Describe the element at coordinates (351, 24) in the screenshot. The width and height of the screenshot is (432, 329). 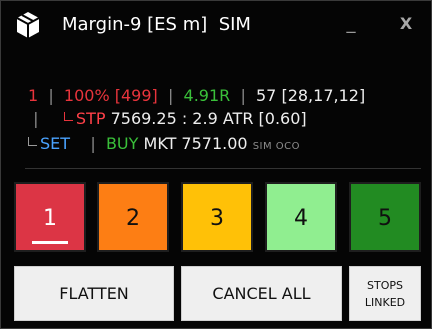
I see `minimize-button: _` at that location.